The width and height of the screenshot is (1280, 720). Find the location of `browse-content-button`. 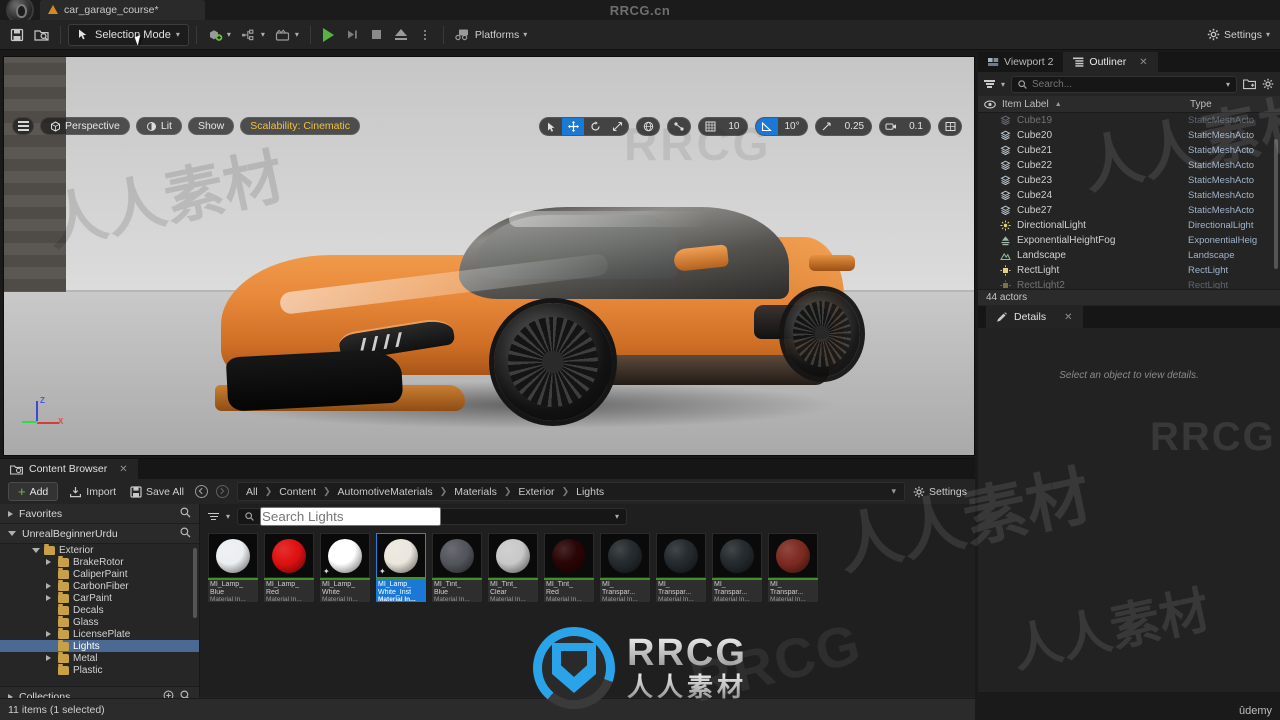

browse-content-button is located at coordinates (41, 35).